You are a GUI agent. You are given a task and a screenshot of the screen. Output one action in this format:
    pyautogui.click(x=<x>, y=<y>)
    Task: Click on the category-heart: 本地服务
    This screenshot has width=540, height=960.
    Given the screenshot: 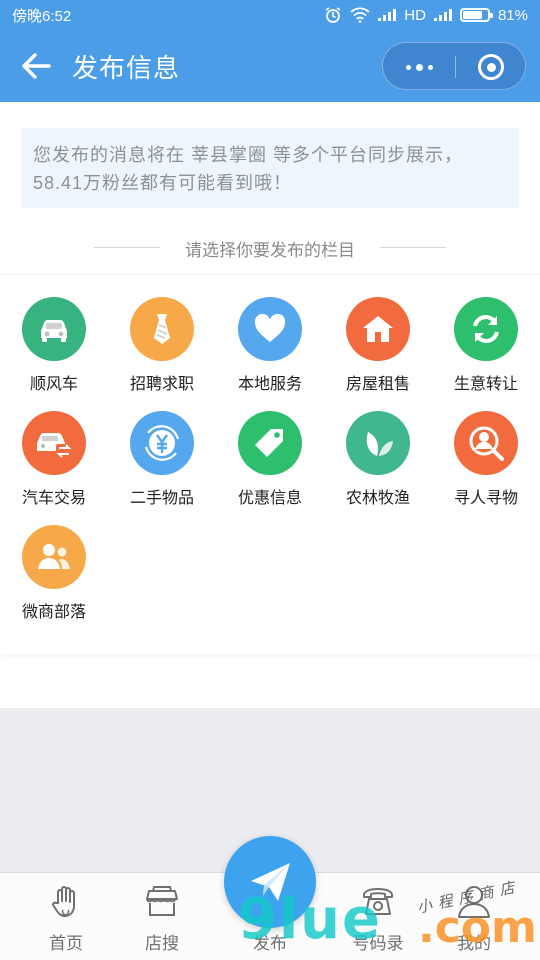 What is the action you would take?
    pyautogui.click(x=270, y=334)
    